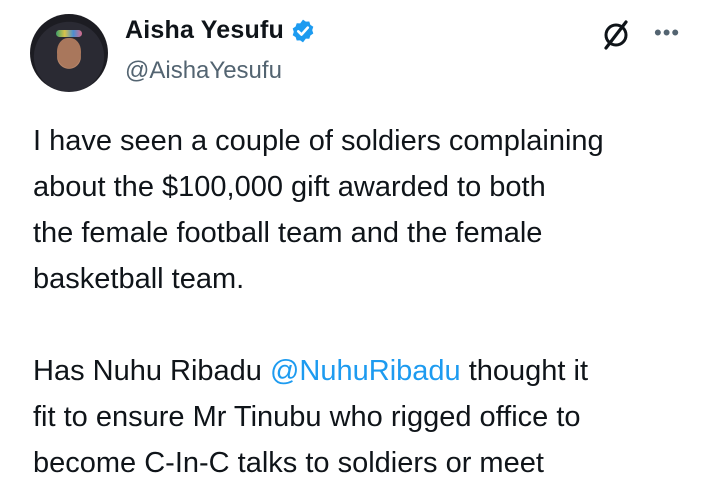 The image size is (720, 486). What do you see at coordinates (69, 33) in the screenshot?
I see `avatar-headband` at bounding box center [69, 33].